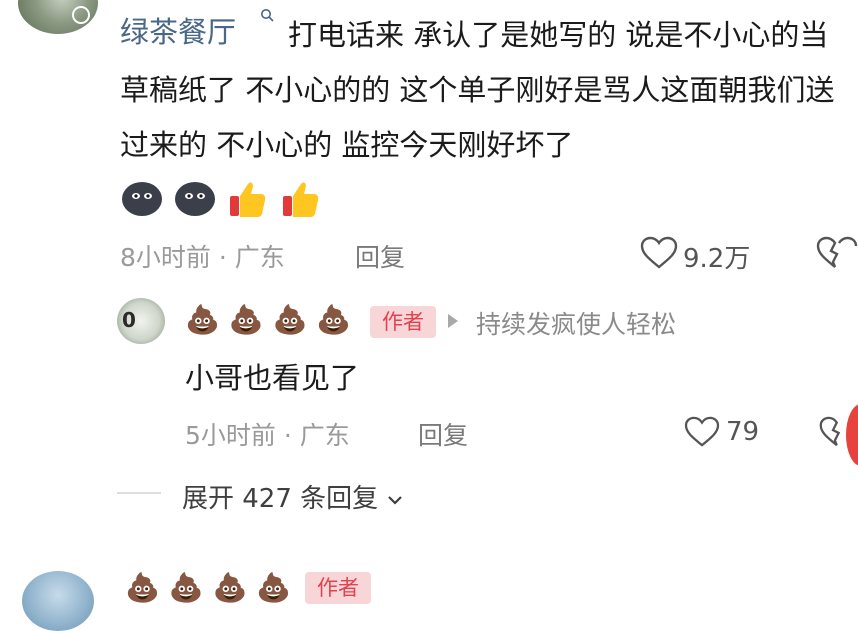 The image size is (858, 631). Describe the element at coordinates (81, 15) in the screenshot. I see `avatar-badge-icon` at that location.